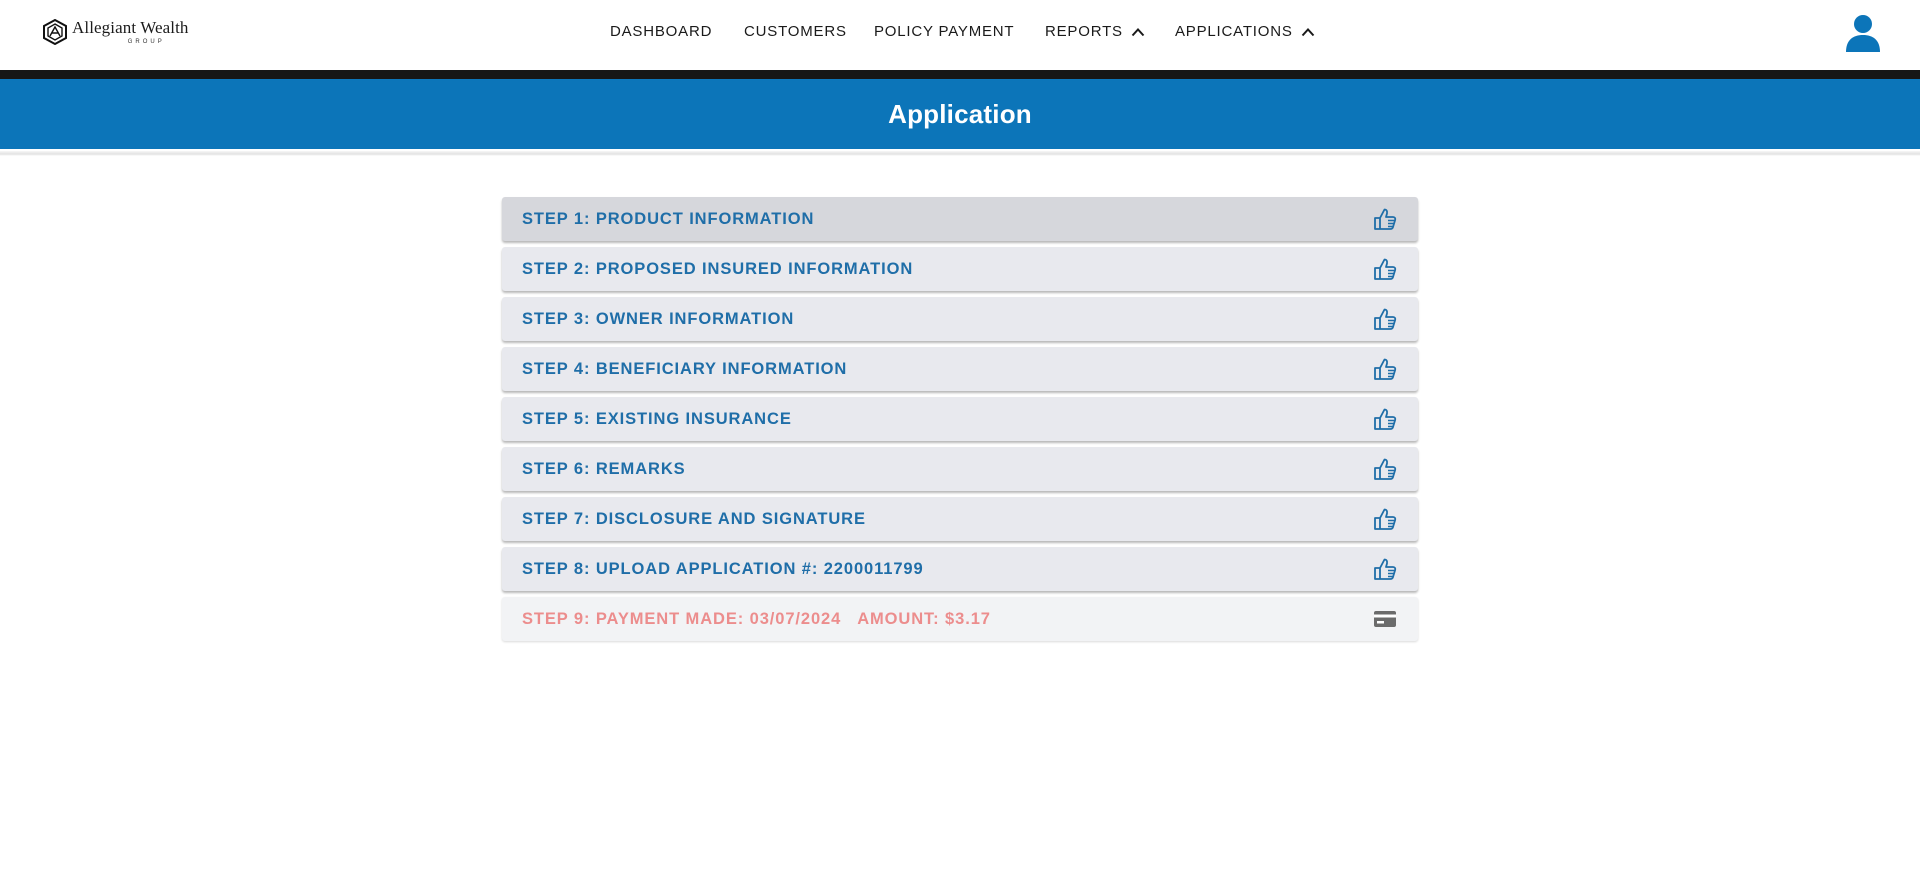 The image size is (1920, 869). I want to click on nav-item-customers: CUSTOMERS, so click(795, 31).